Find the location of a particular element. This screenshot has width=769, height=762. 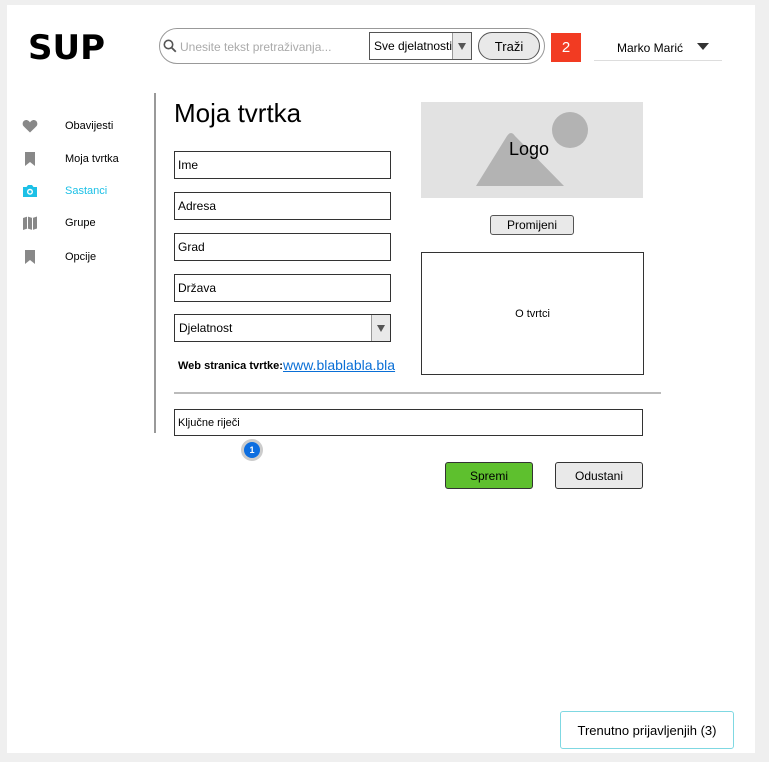

sidebar-item-grupe: Grupe is located at coordinates (87, 223).